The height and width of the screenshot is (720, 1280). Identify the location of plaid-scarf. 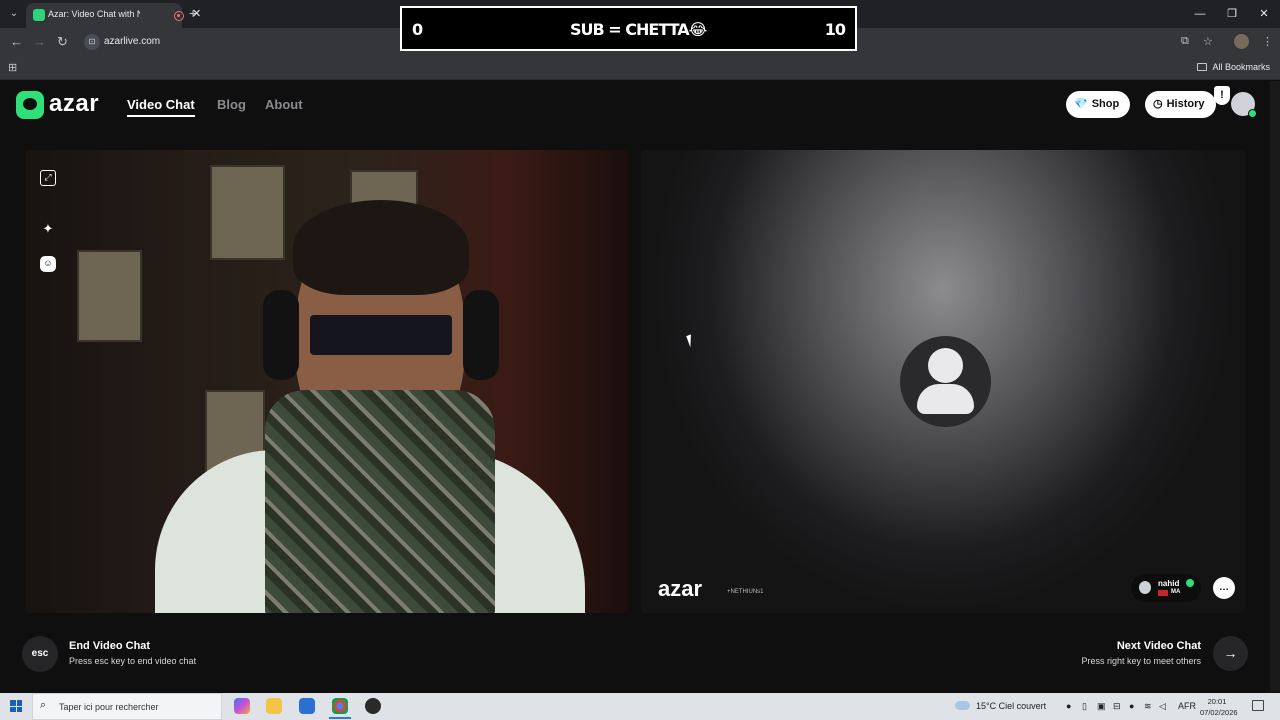
(380, 501).